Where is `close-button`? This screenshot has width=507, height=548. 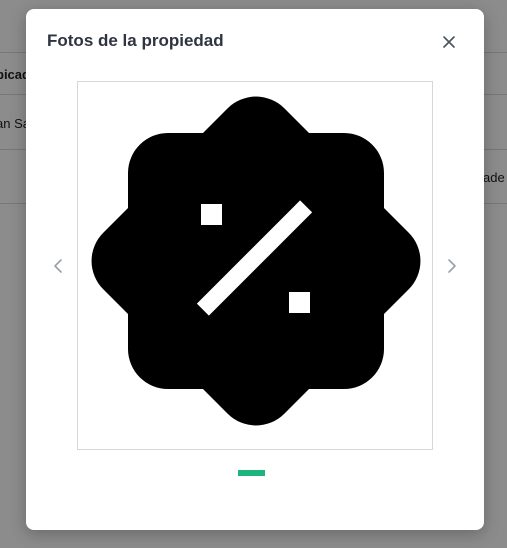
close-button is located at coordinates (449, 42).